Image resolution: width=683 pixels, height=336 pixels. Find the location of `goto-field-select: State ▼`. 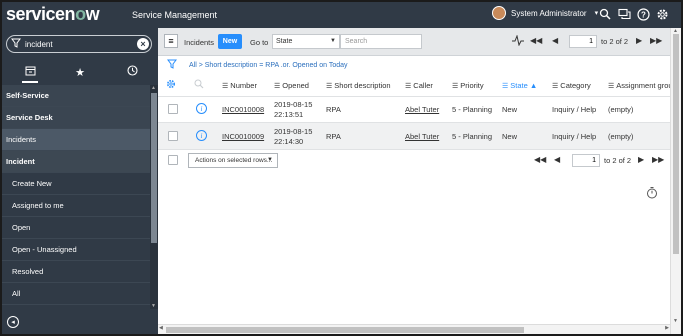

goto-field-select: State ▼ is located at coordinates (306, 41).